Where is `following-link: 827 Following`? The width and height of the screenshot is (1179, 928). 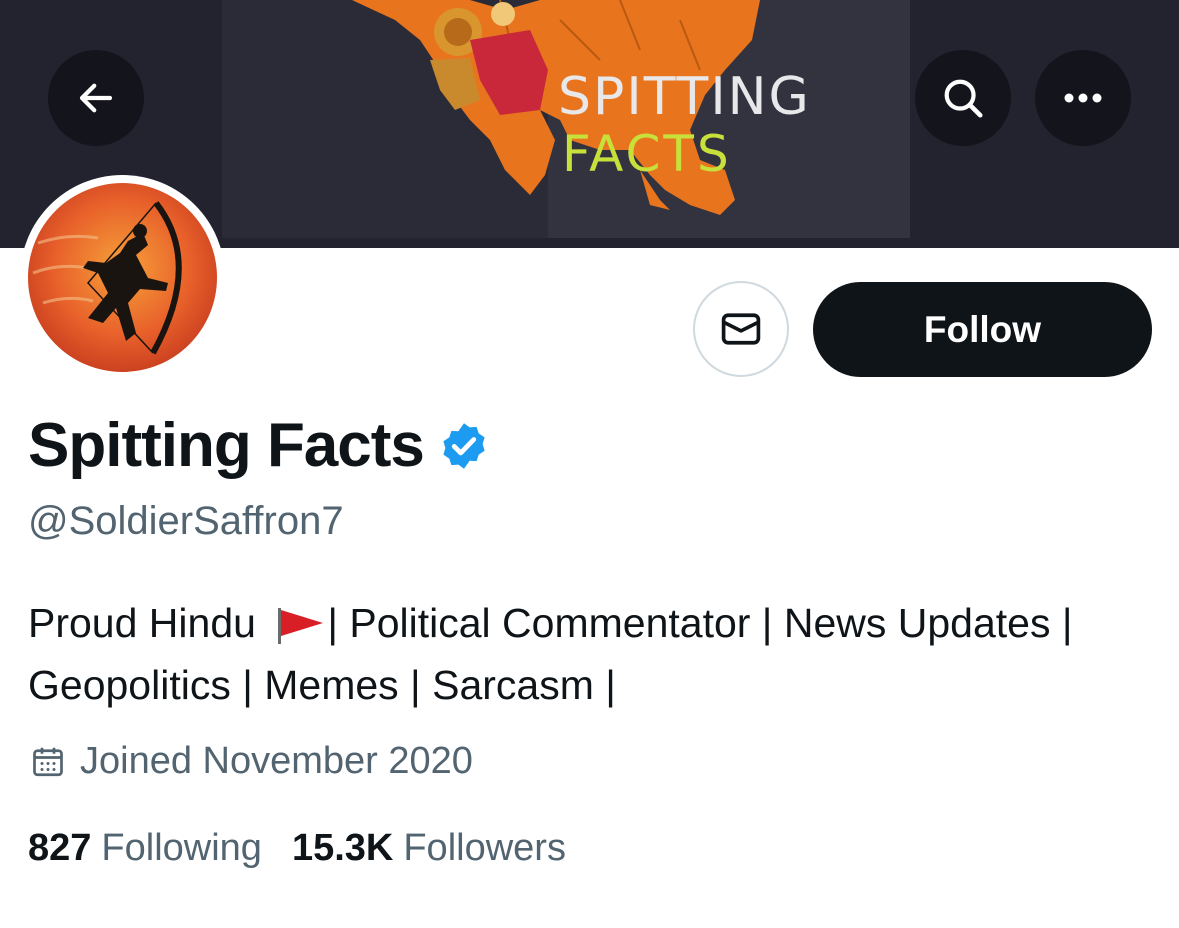 following-link: 827 Following is located at coordinates (145, 848).